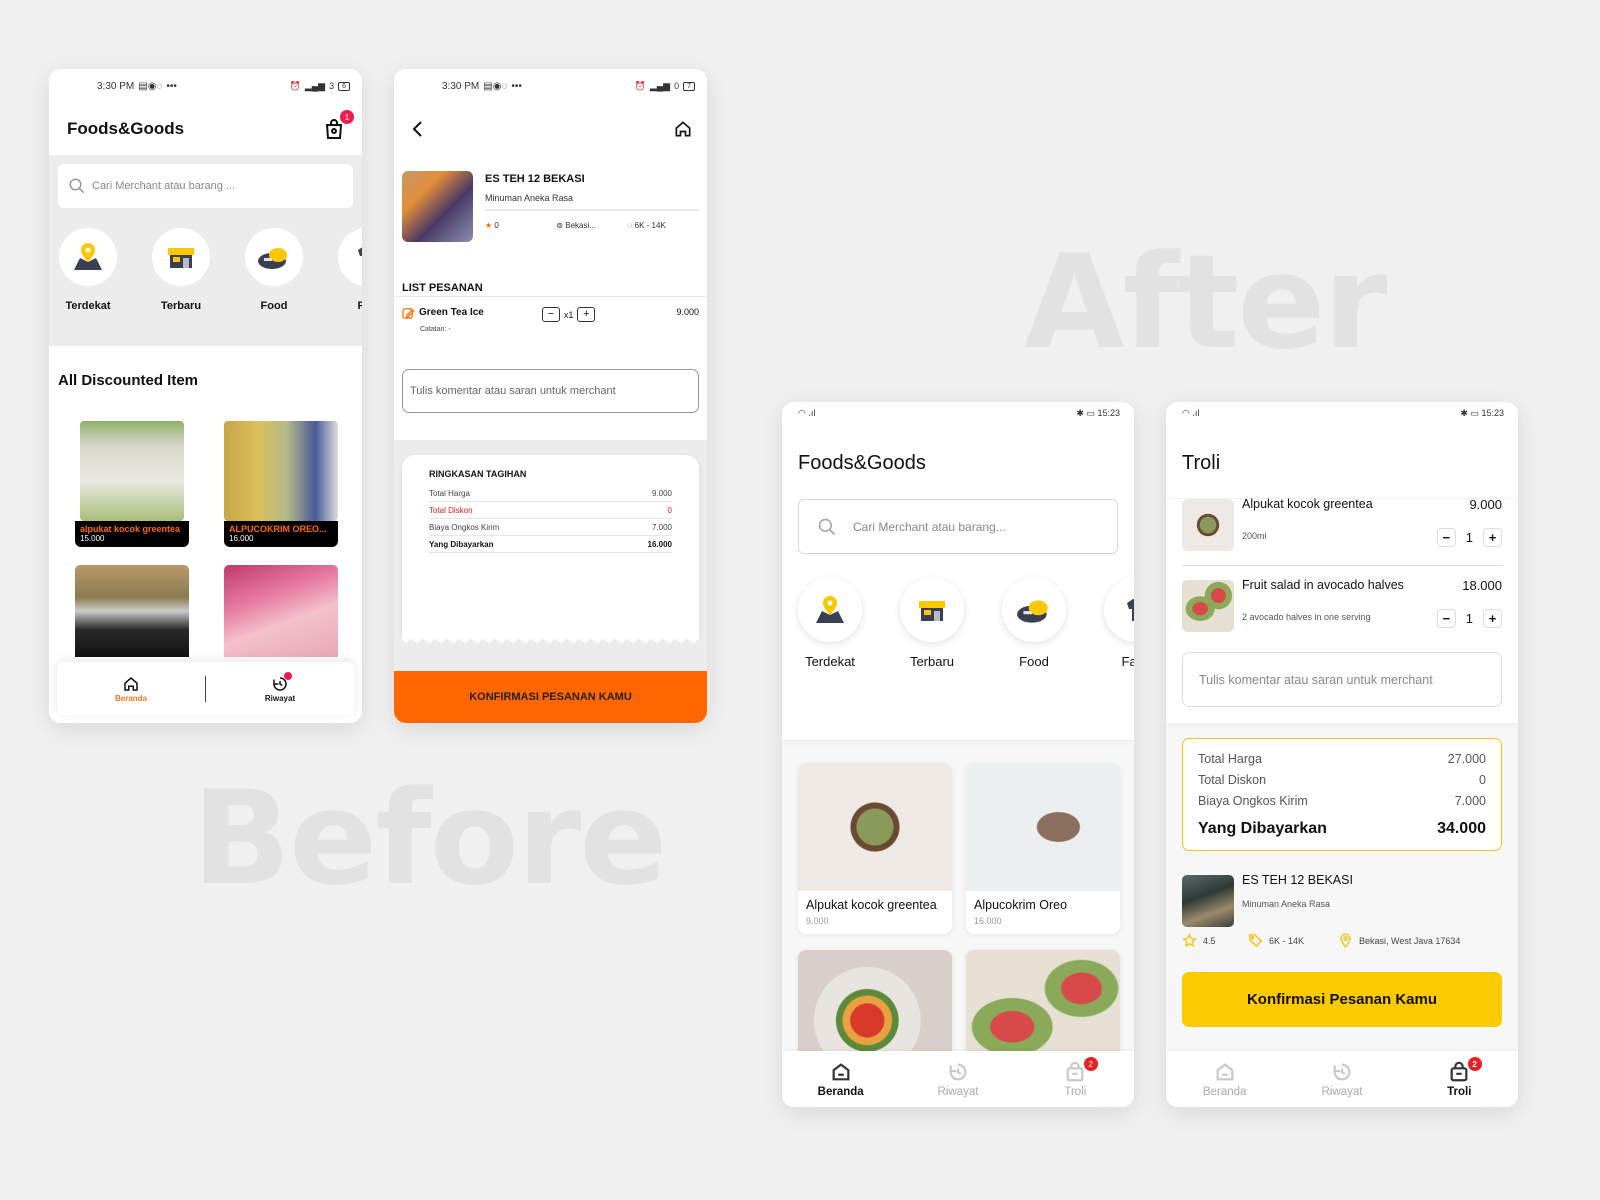 The width and height of the screenshot is (1600, 1200). I want to click on cart-button: 1, so click(338, 125).